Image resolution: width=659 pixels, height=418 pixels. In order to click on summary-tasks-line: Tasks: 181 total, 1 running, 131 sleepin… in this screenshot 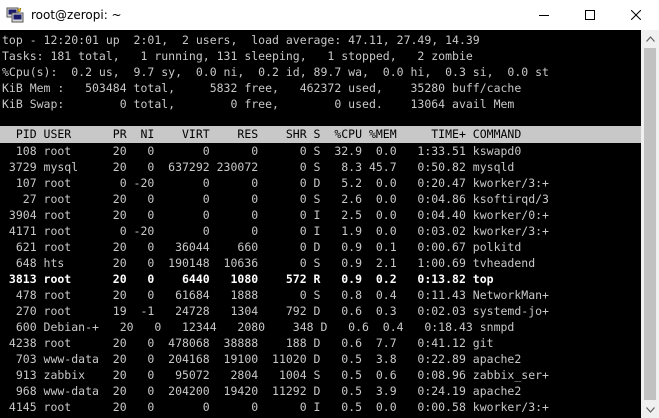, I will do `click(237, 56)`.